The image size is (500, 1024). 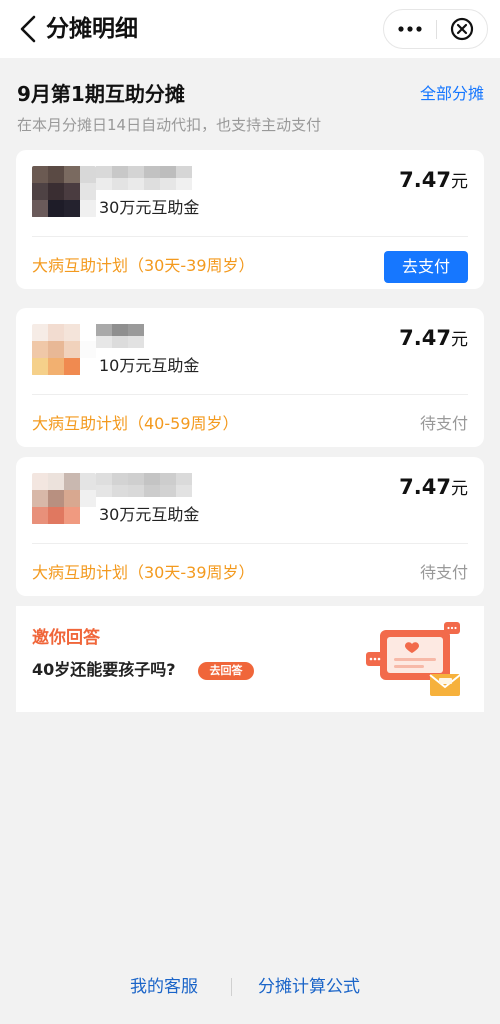 I want to click on calculation-formula-link: 分摊计算公式, so click(x=309, y=987).